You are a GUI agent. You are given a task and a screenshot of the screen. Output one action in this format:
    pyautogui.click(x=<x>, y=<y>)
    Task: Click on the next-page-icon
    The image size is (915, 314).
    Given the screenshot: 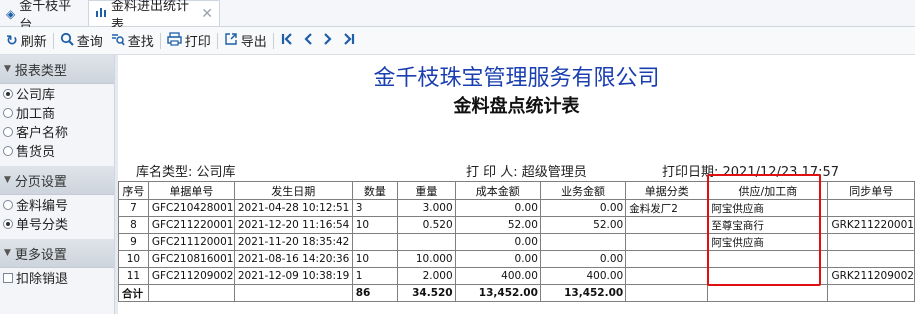 What is the action you would take?
    pyautogui.click(x=328, y=40)
    